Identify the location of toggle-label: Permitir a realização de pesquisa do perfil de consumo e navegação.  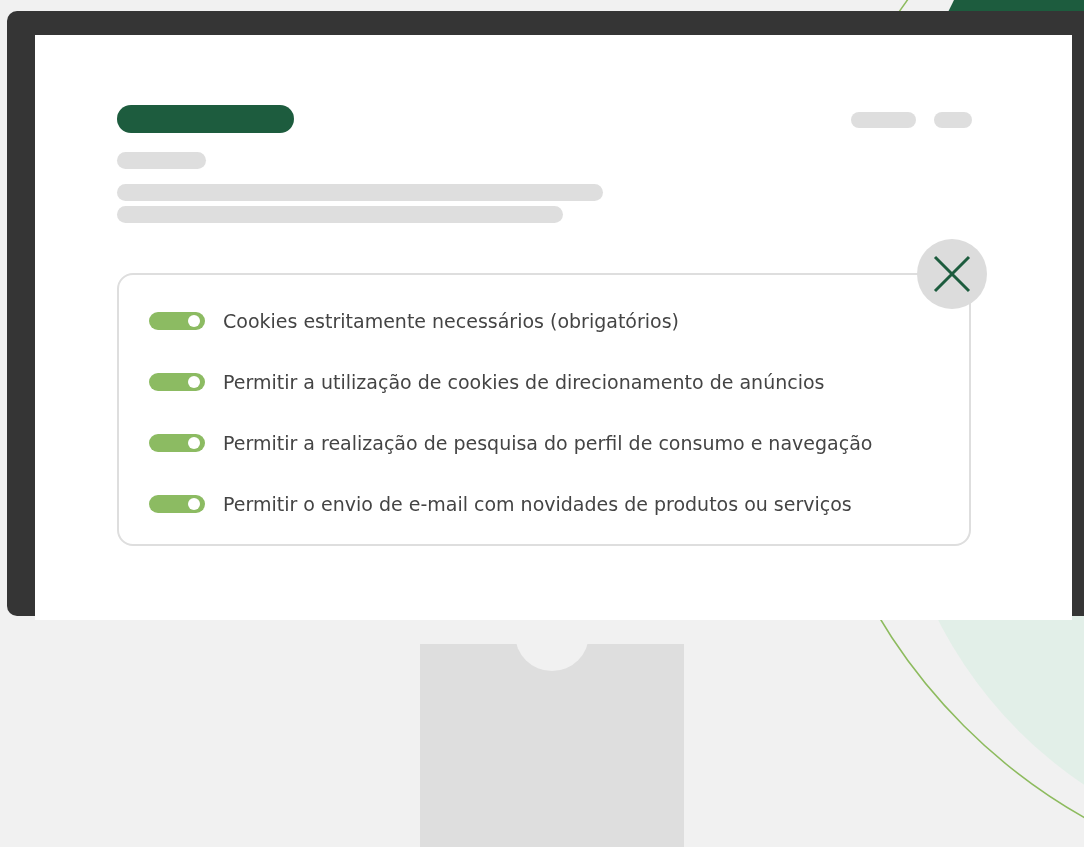
(548, 443).